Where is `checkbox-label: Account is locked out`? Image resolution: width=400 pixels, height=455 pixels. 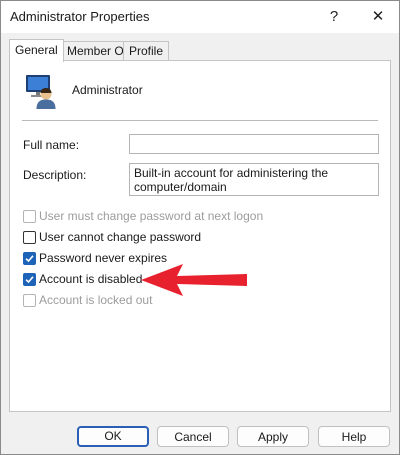 checkbox-label: Account is locked out is located at coordinates (96, 300).